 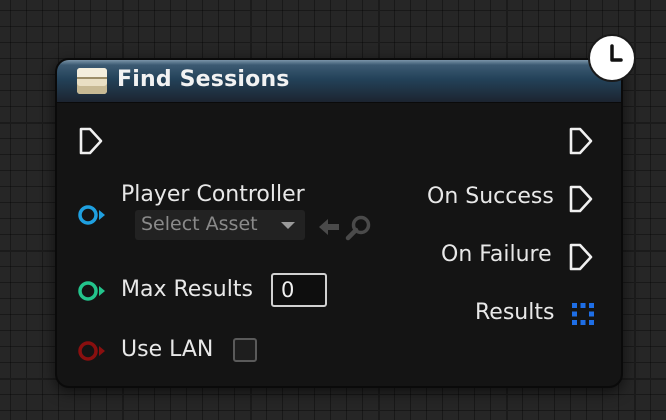 What do you see at coordinates (581, 141) in the screenshot?
I see `exec-output-pin` at bounding box center [581, 141].